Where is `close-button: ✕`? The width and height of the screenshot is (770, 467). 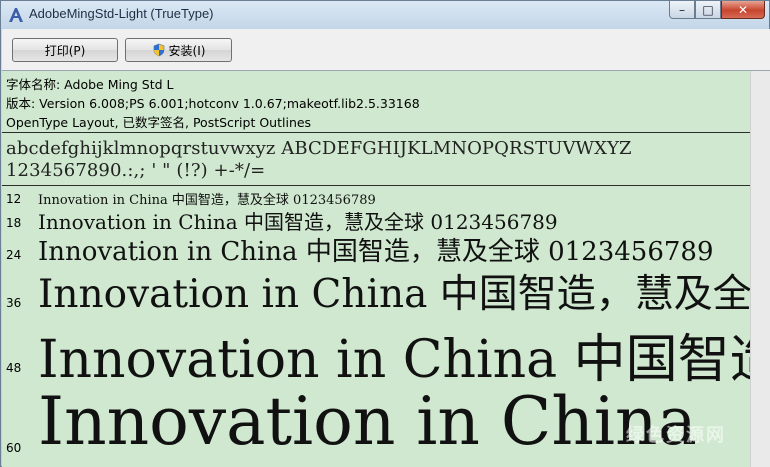
close-button: ✕ is located at coordinates (743, 10).